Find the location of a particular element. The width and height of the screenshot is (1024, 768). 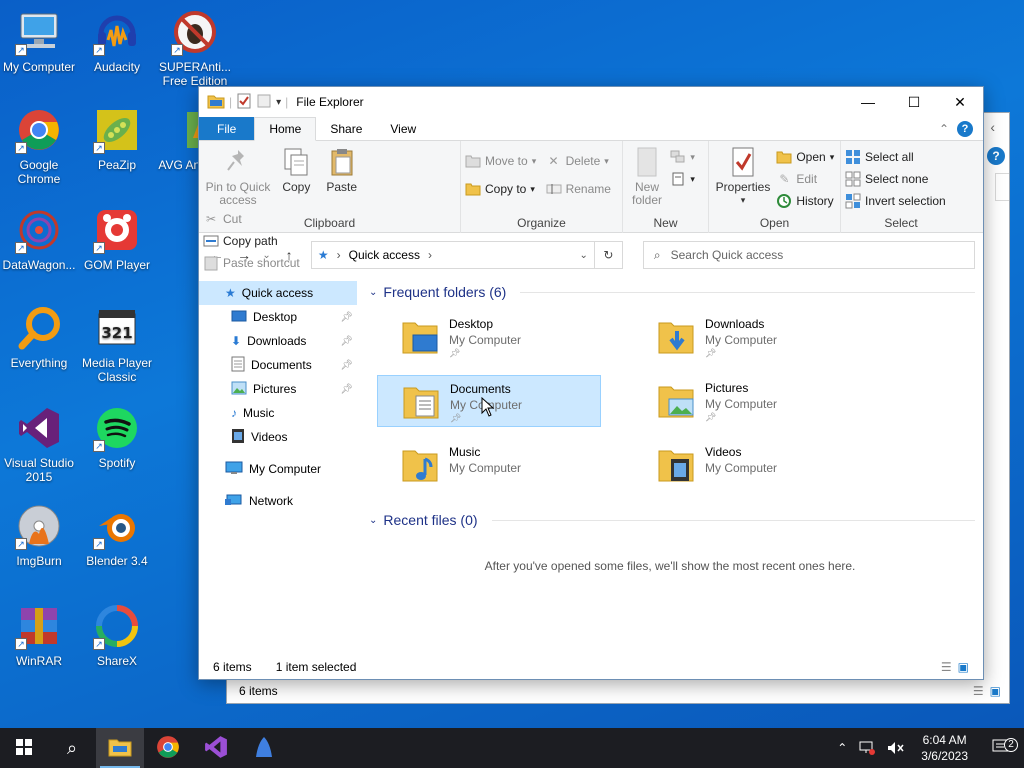

pin-to-quick-access-button: Pin to Quick access is located at coordinates (238, 176).